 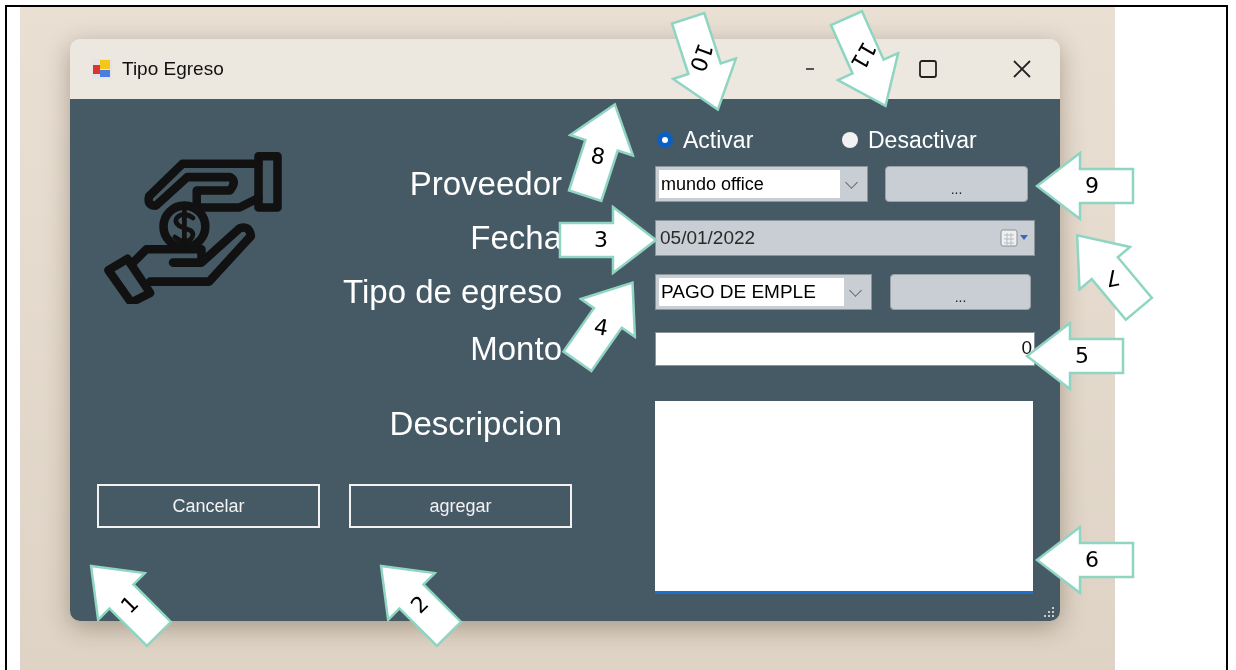 I want to click on amount-field: 0, so click(x=845, y=349).